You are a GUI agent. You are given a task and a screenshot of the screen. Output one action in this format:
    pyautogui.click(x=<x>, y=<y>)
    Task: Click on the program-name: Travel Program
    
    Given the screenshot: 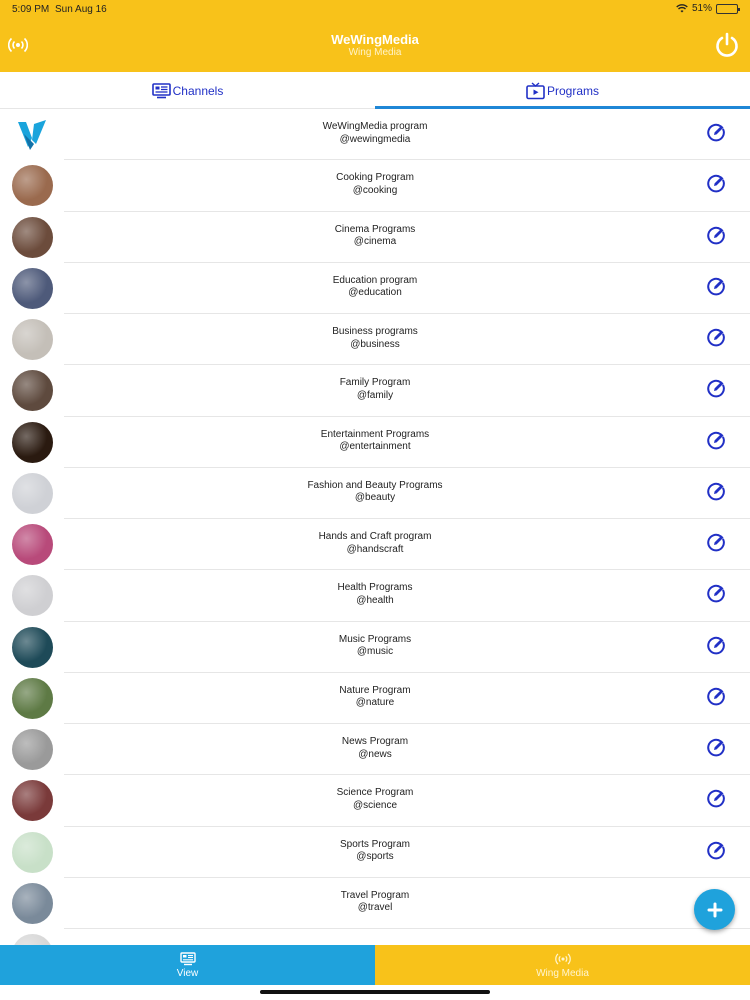 What is the action you would take?
    pyautogui.click(x=375, y=895)
    